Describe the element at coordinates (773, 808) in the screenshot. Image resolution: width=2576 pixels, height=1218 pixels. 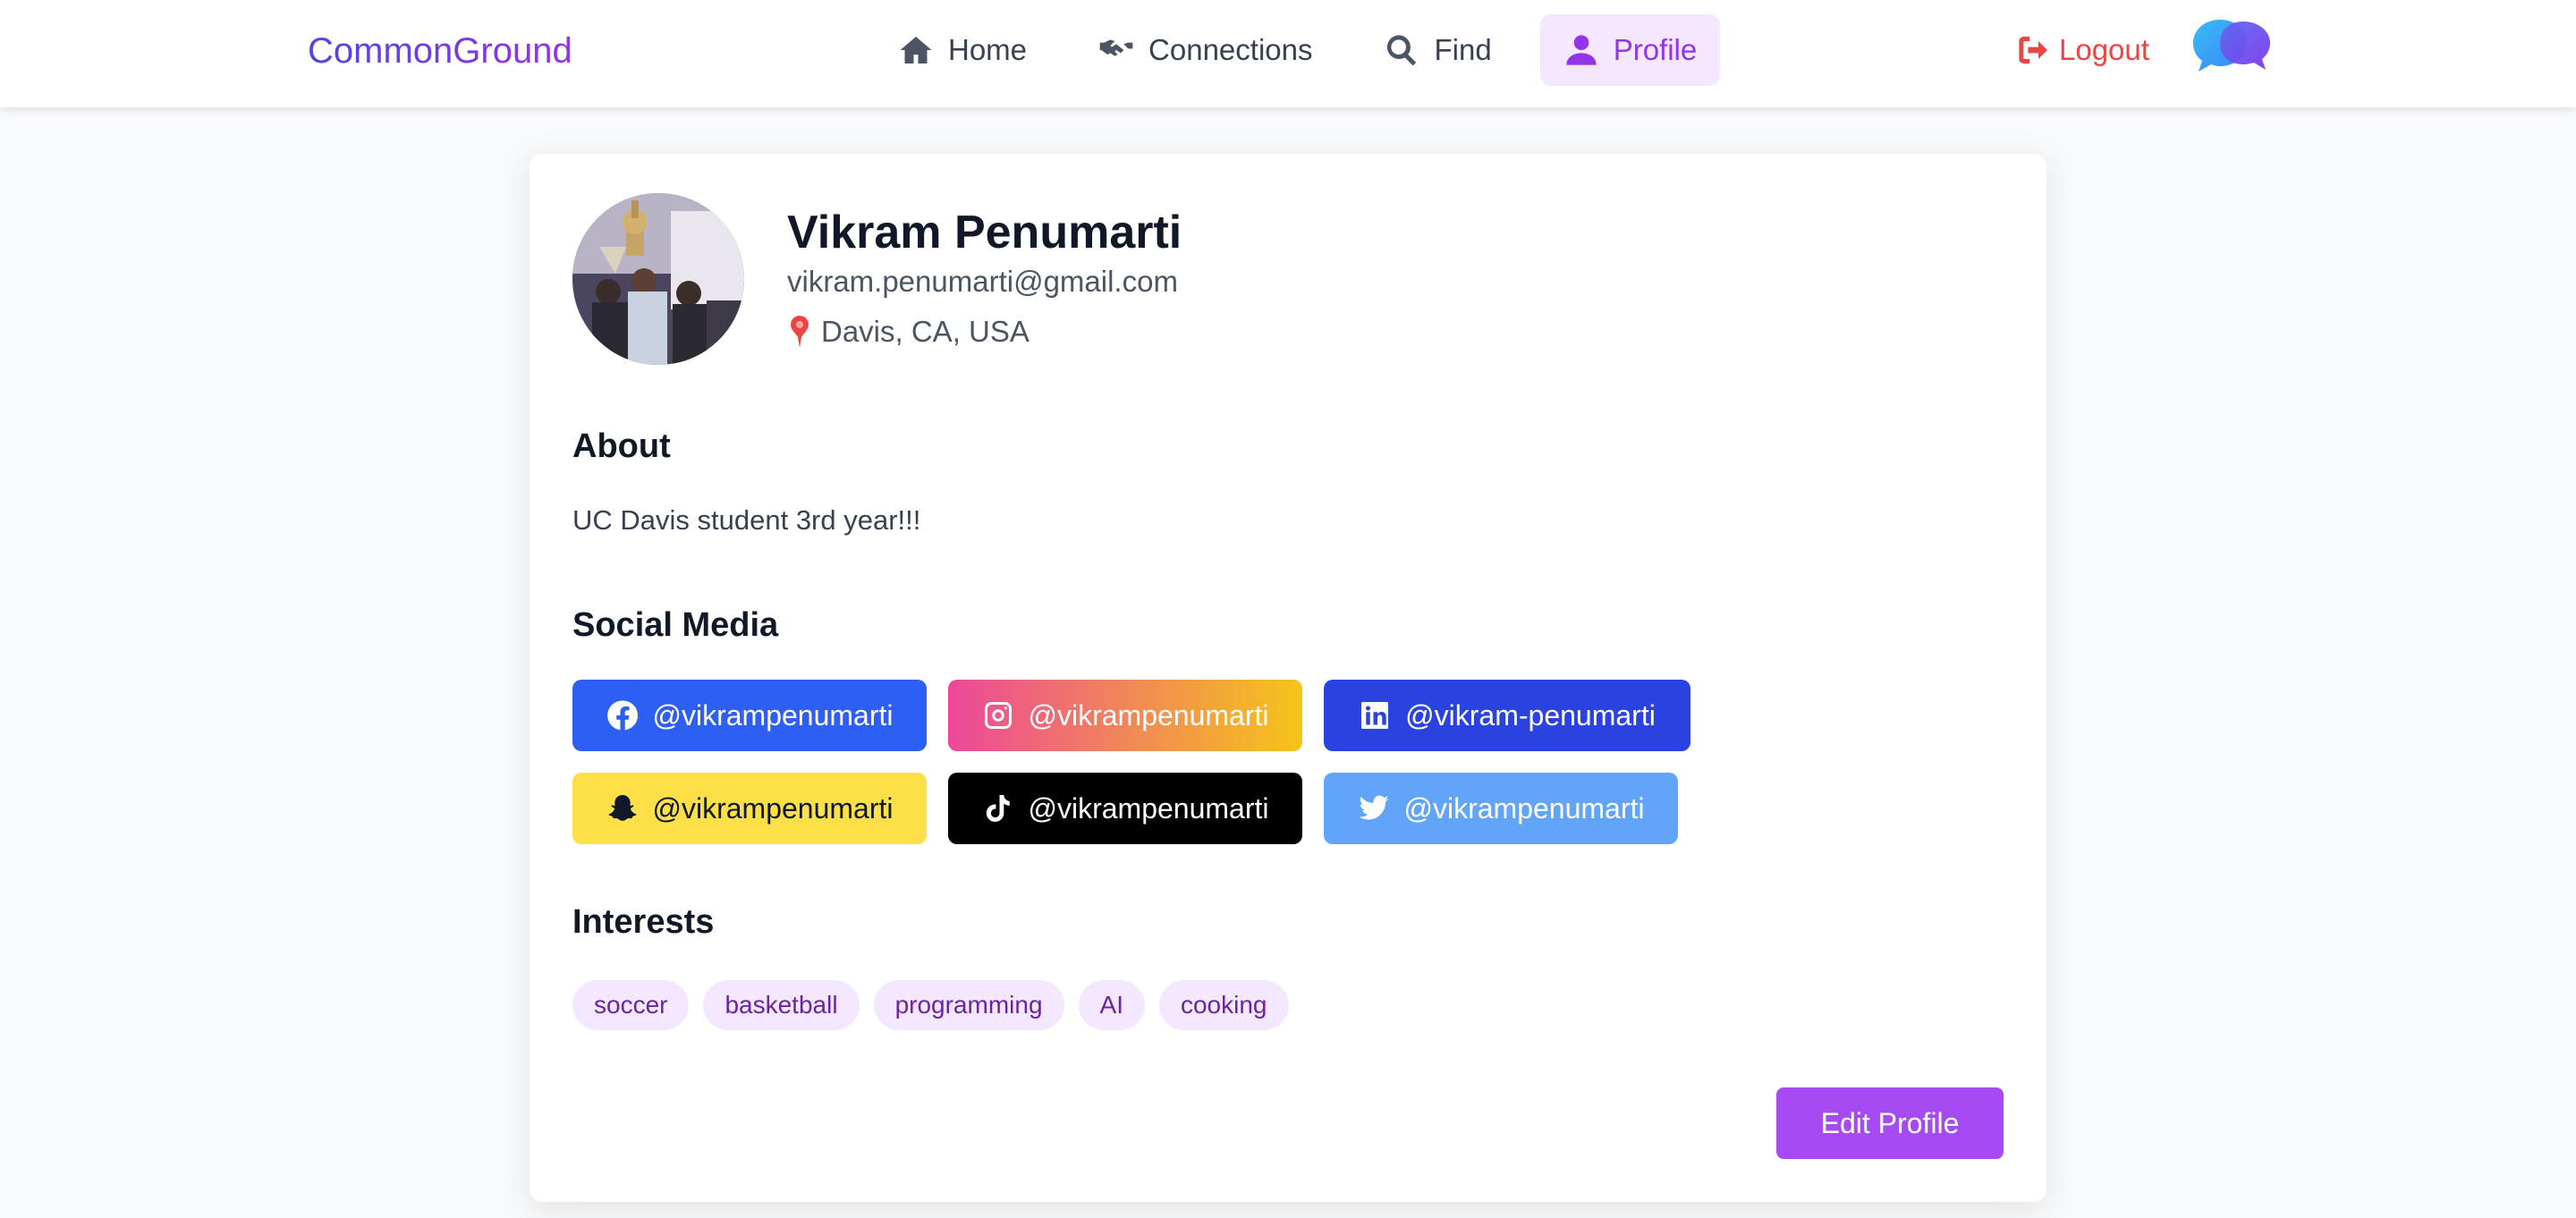
I see `social-snapchat-handle: @vikrampenumarti` at that location.